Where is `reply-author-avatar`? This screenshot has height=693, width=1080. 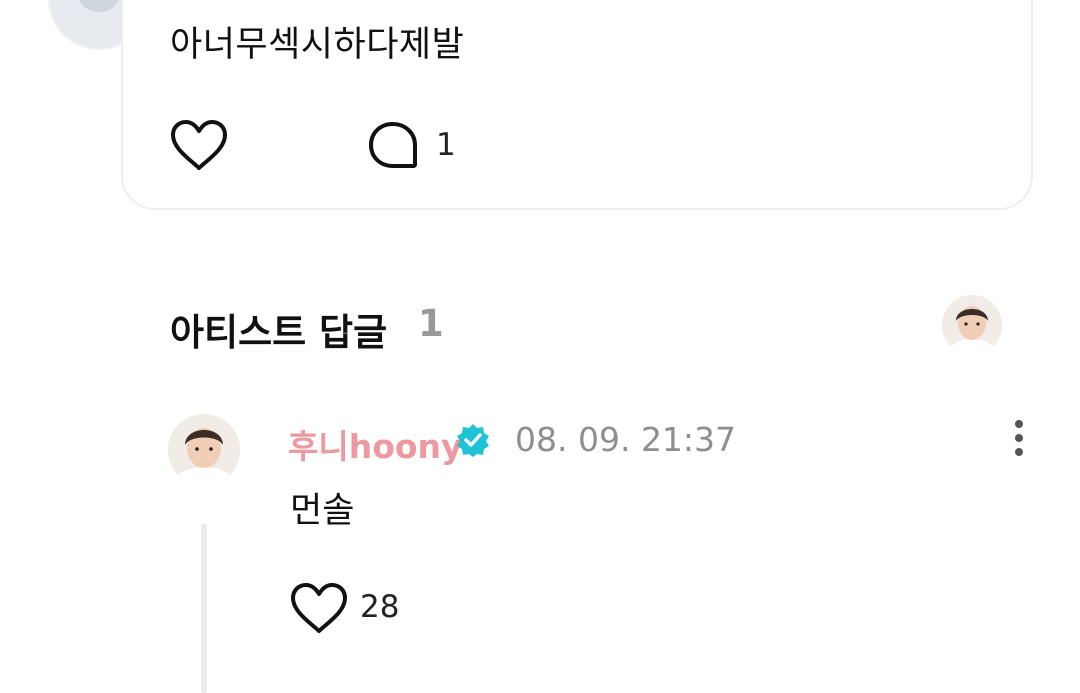
reply-author-avatar is located at coordinates (204, 450).